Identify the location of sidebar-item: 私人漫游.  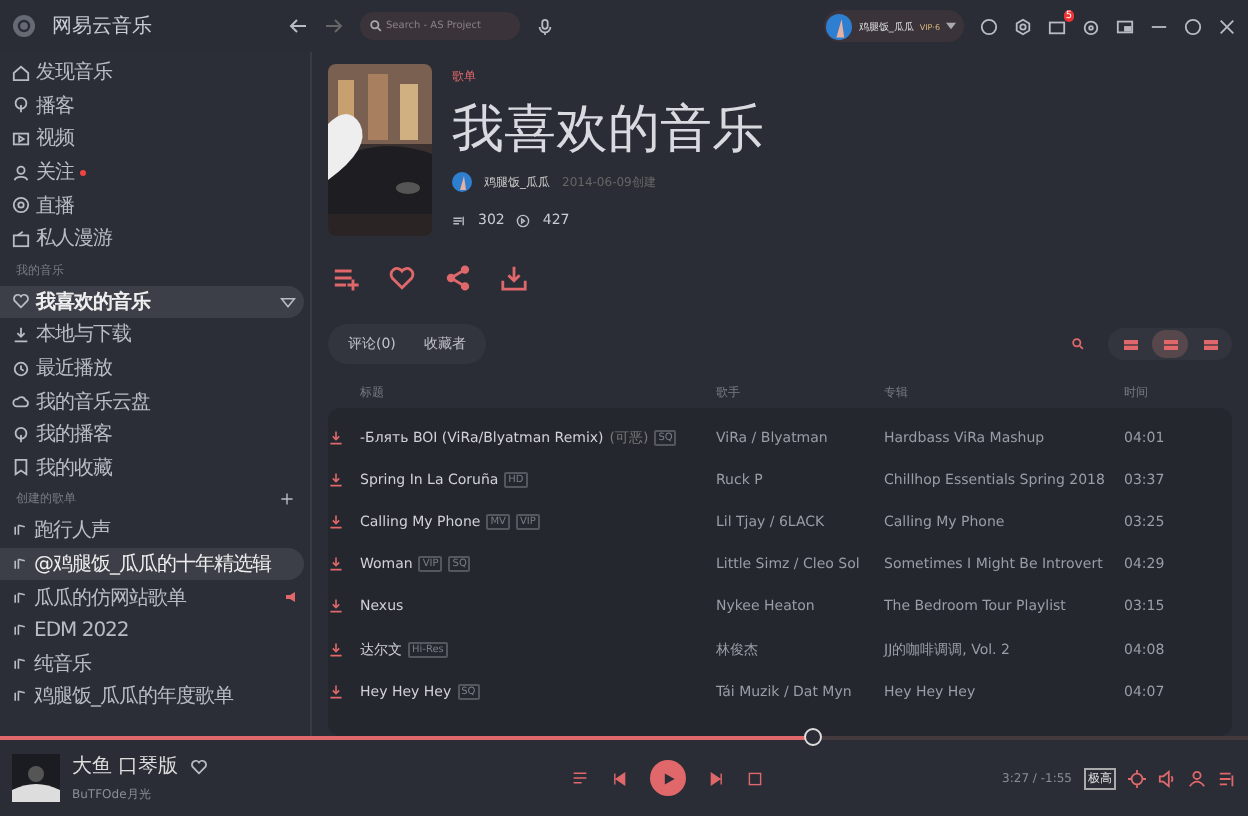
(152, 238).